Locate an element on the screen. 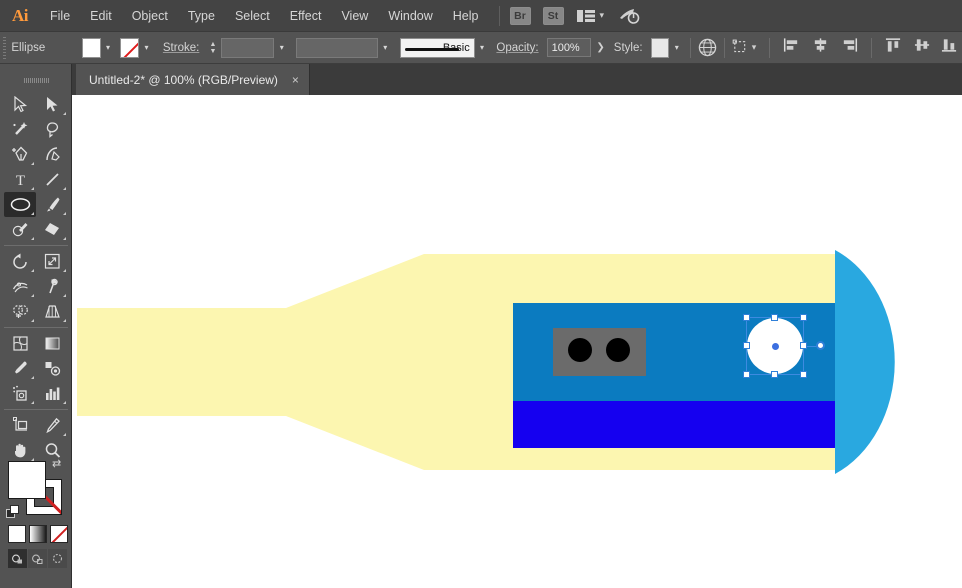 The height and width of the screenshot is (588, 962). color-mode-button is located at coordinates (17, 534).